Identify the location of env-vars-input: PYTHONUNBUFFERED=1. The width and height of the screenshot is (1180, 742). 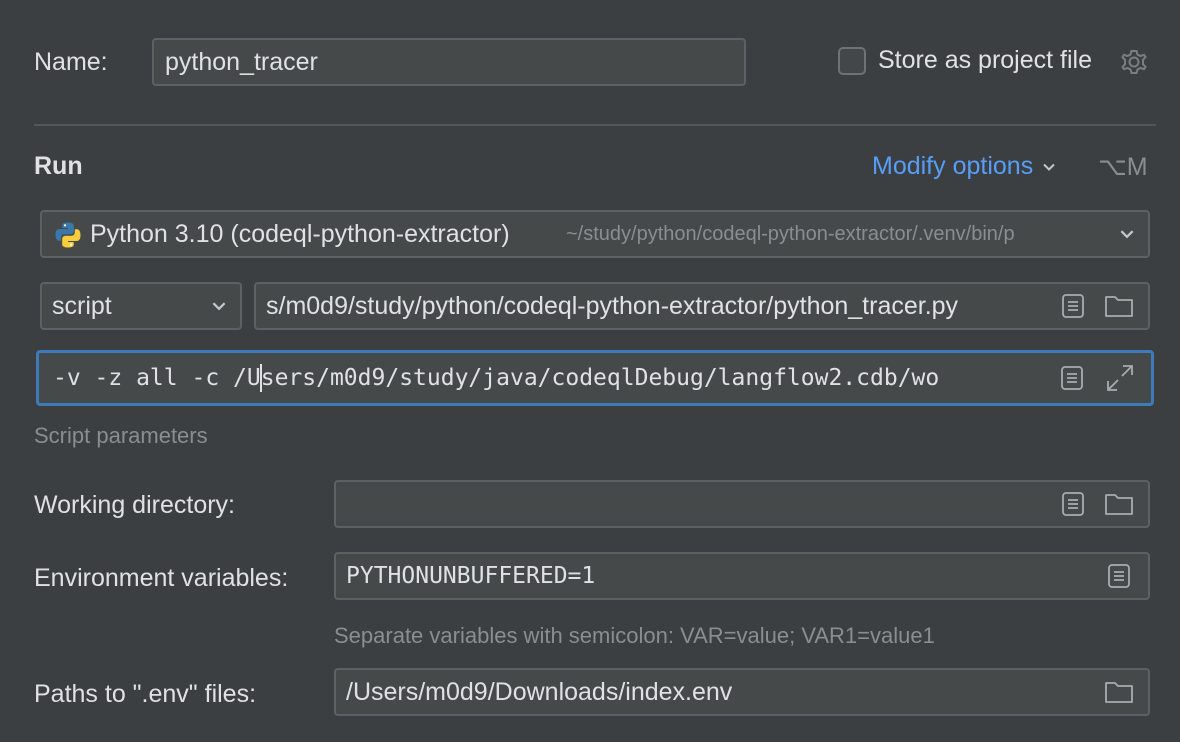
(742, 576).